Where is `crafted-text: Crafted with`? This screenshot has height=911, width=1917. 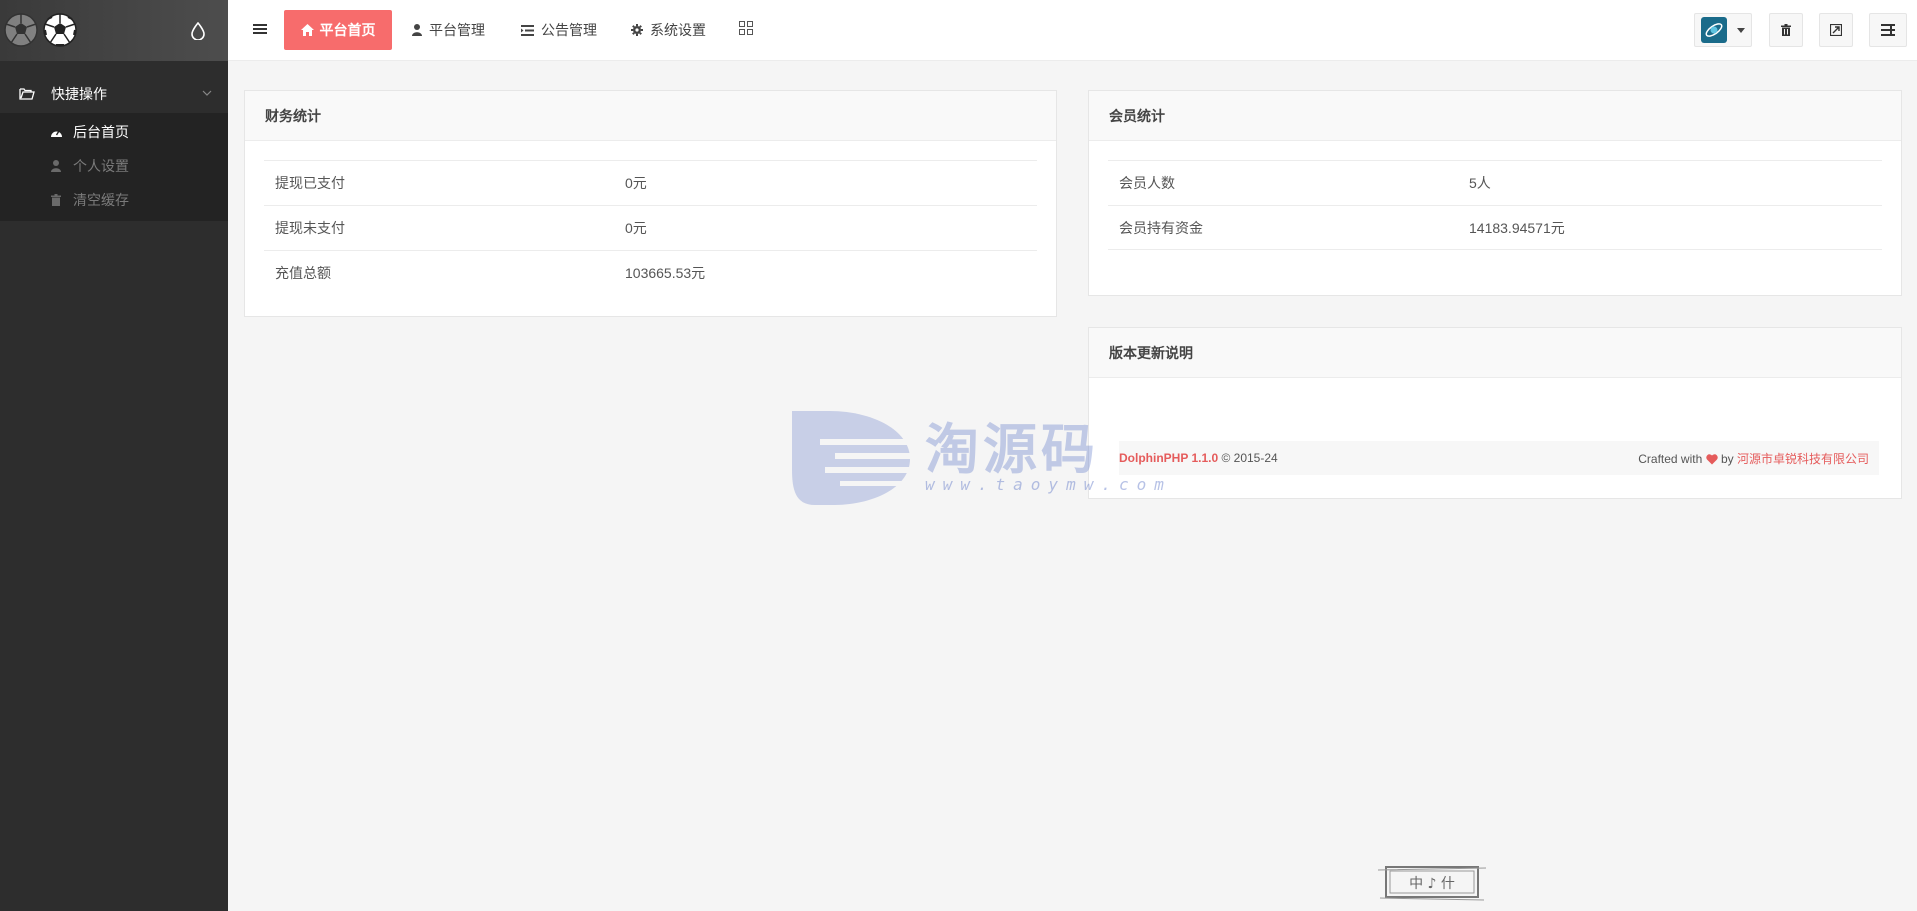 crafted-text: Crafted with is located at coordinates (1670, 458).